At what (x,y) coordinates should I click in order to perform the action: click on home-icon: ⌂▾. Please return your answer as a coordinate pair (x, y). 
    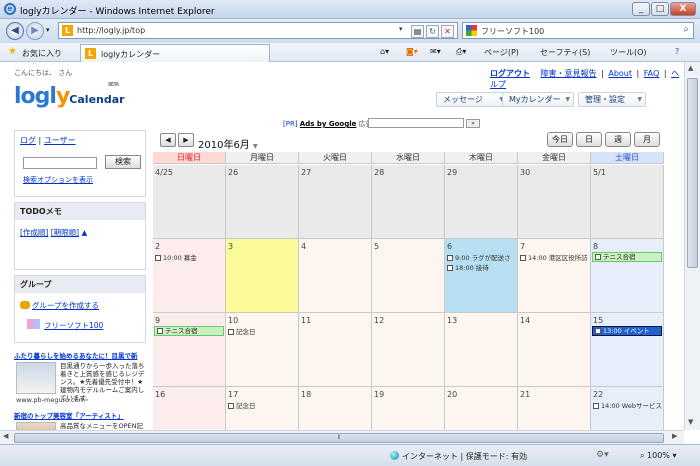
    Looking at the image, I should click on (384, 51).